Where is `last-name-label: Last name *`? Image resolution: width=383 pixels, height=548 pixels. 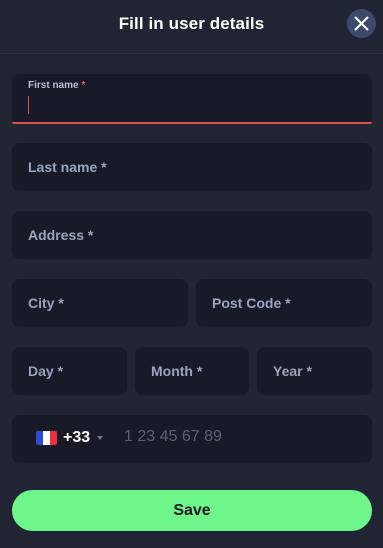
last-name-label: Last name * is located at coordinates (67, 167).